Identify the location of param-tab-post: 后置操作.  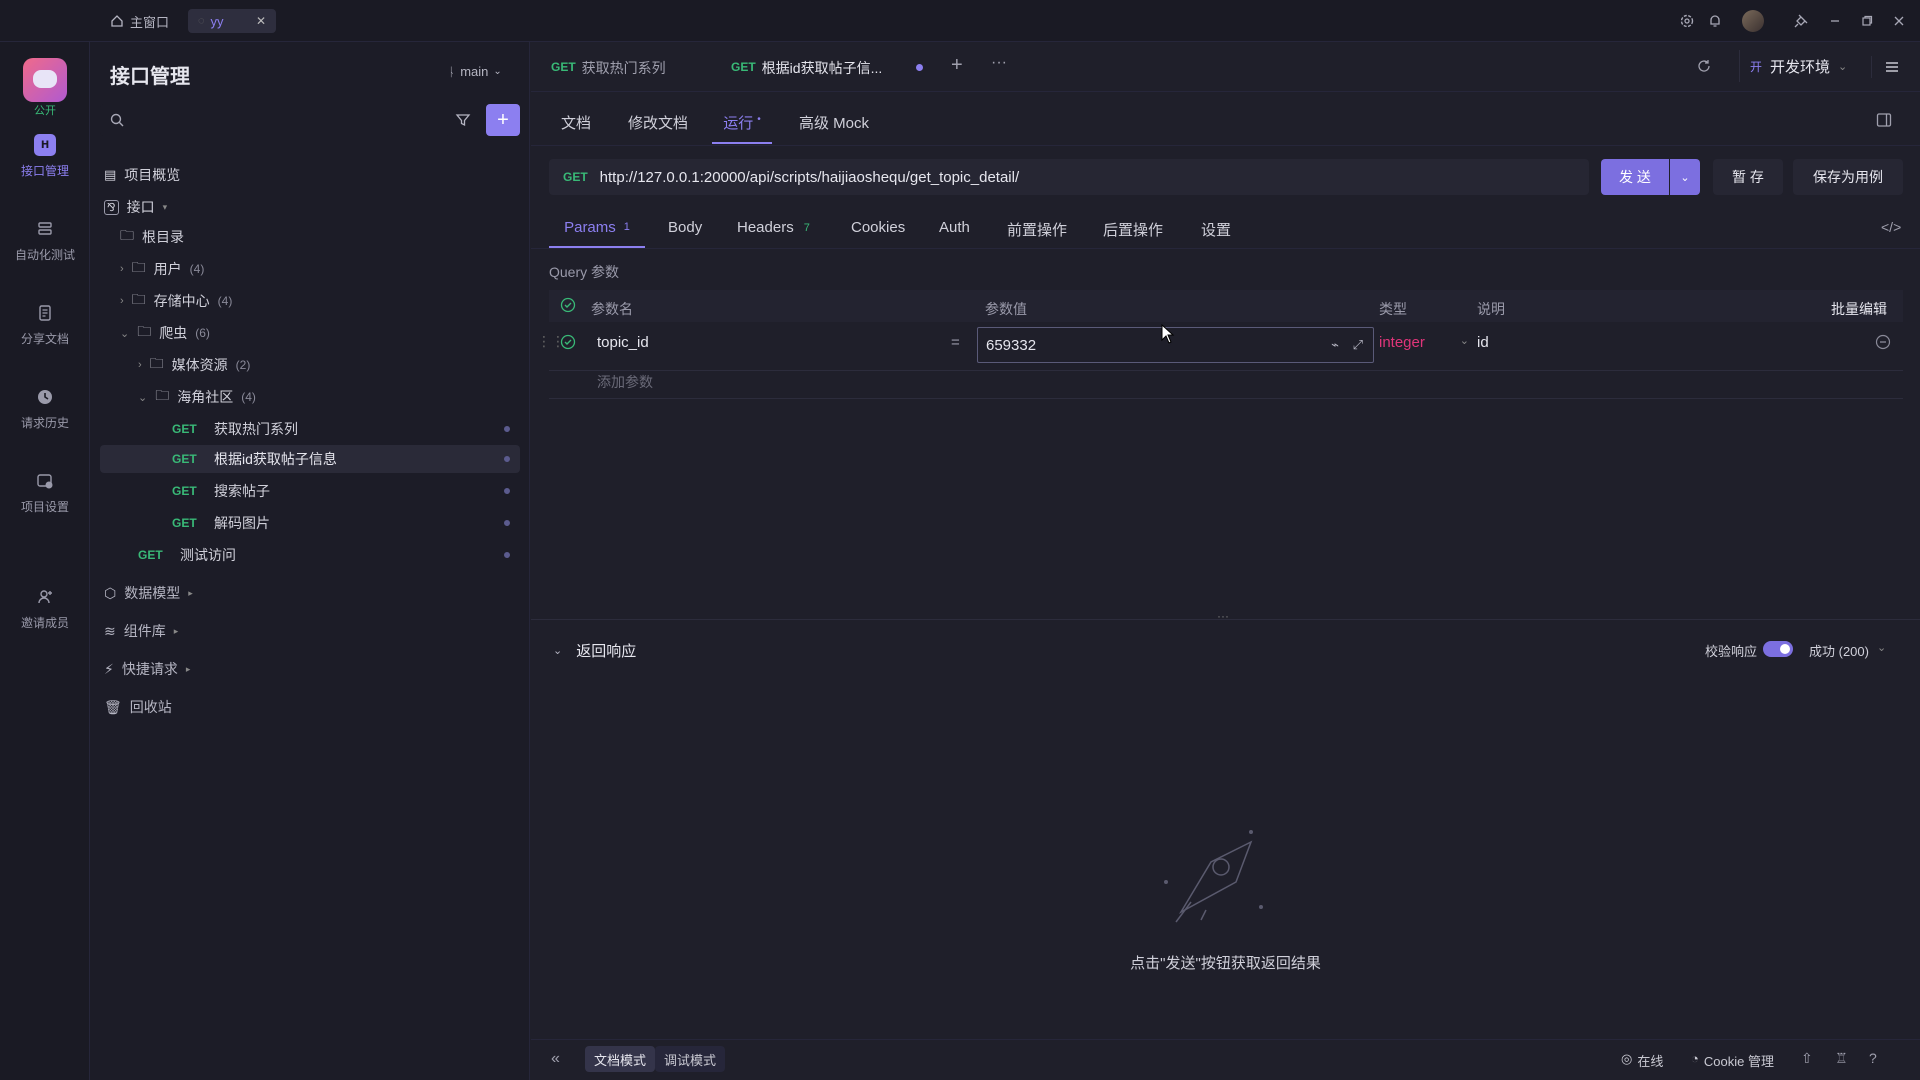
(1133, 229).